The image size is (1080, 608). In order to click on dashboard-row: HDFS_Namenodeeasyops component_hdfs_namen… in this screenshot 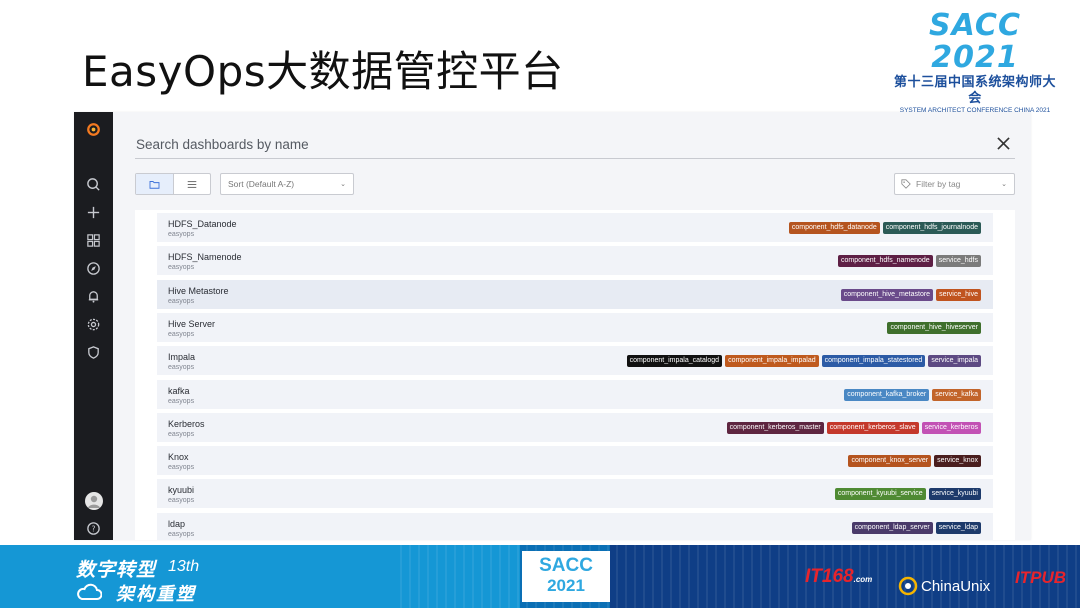, I will do `click(575, 261)`.